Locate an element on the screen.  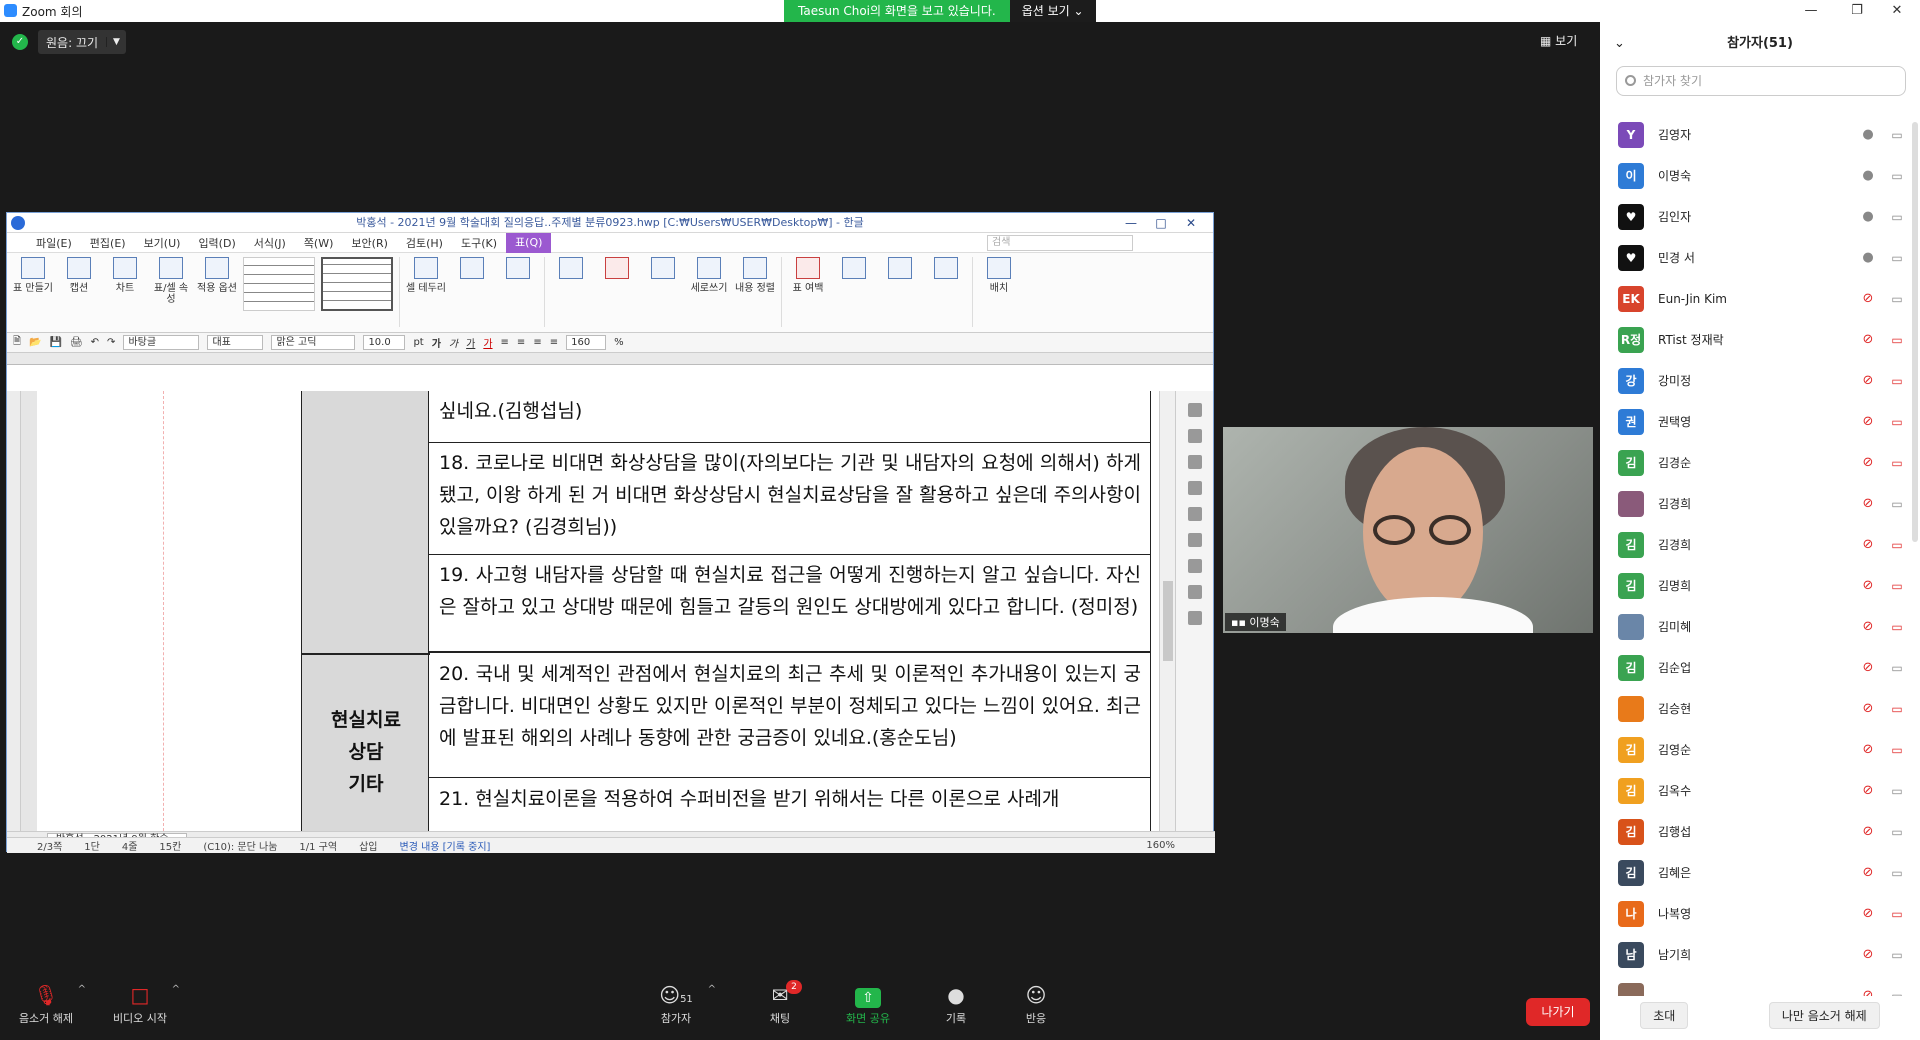
participant-row: 남 남기희 ⊘ ▭ is located at coordinates (1760, 954).